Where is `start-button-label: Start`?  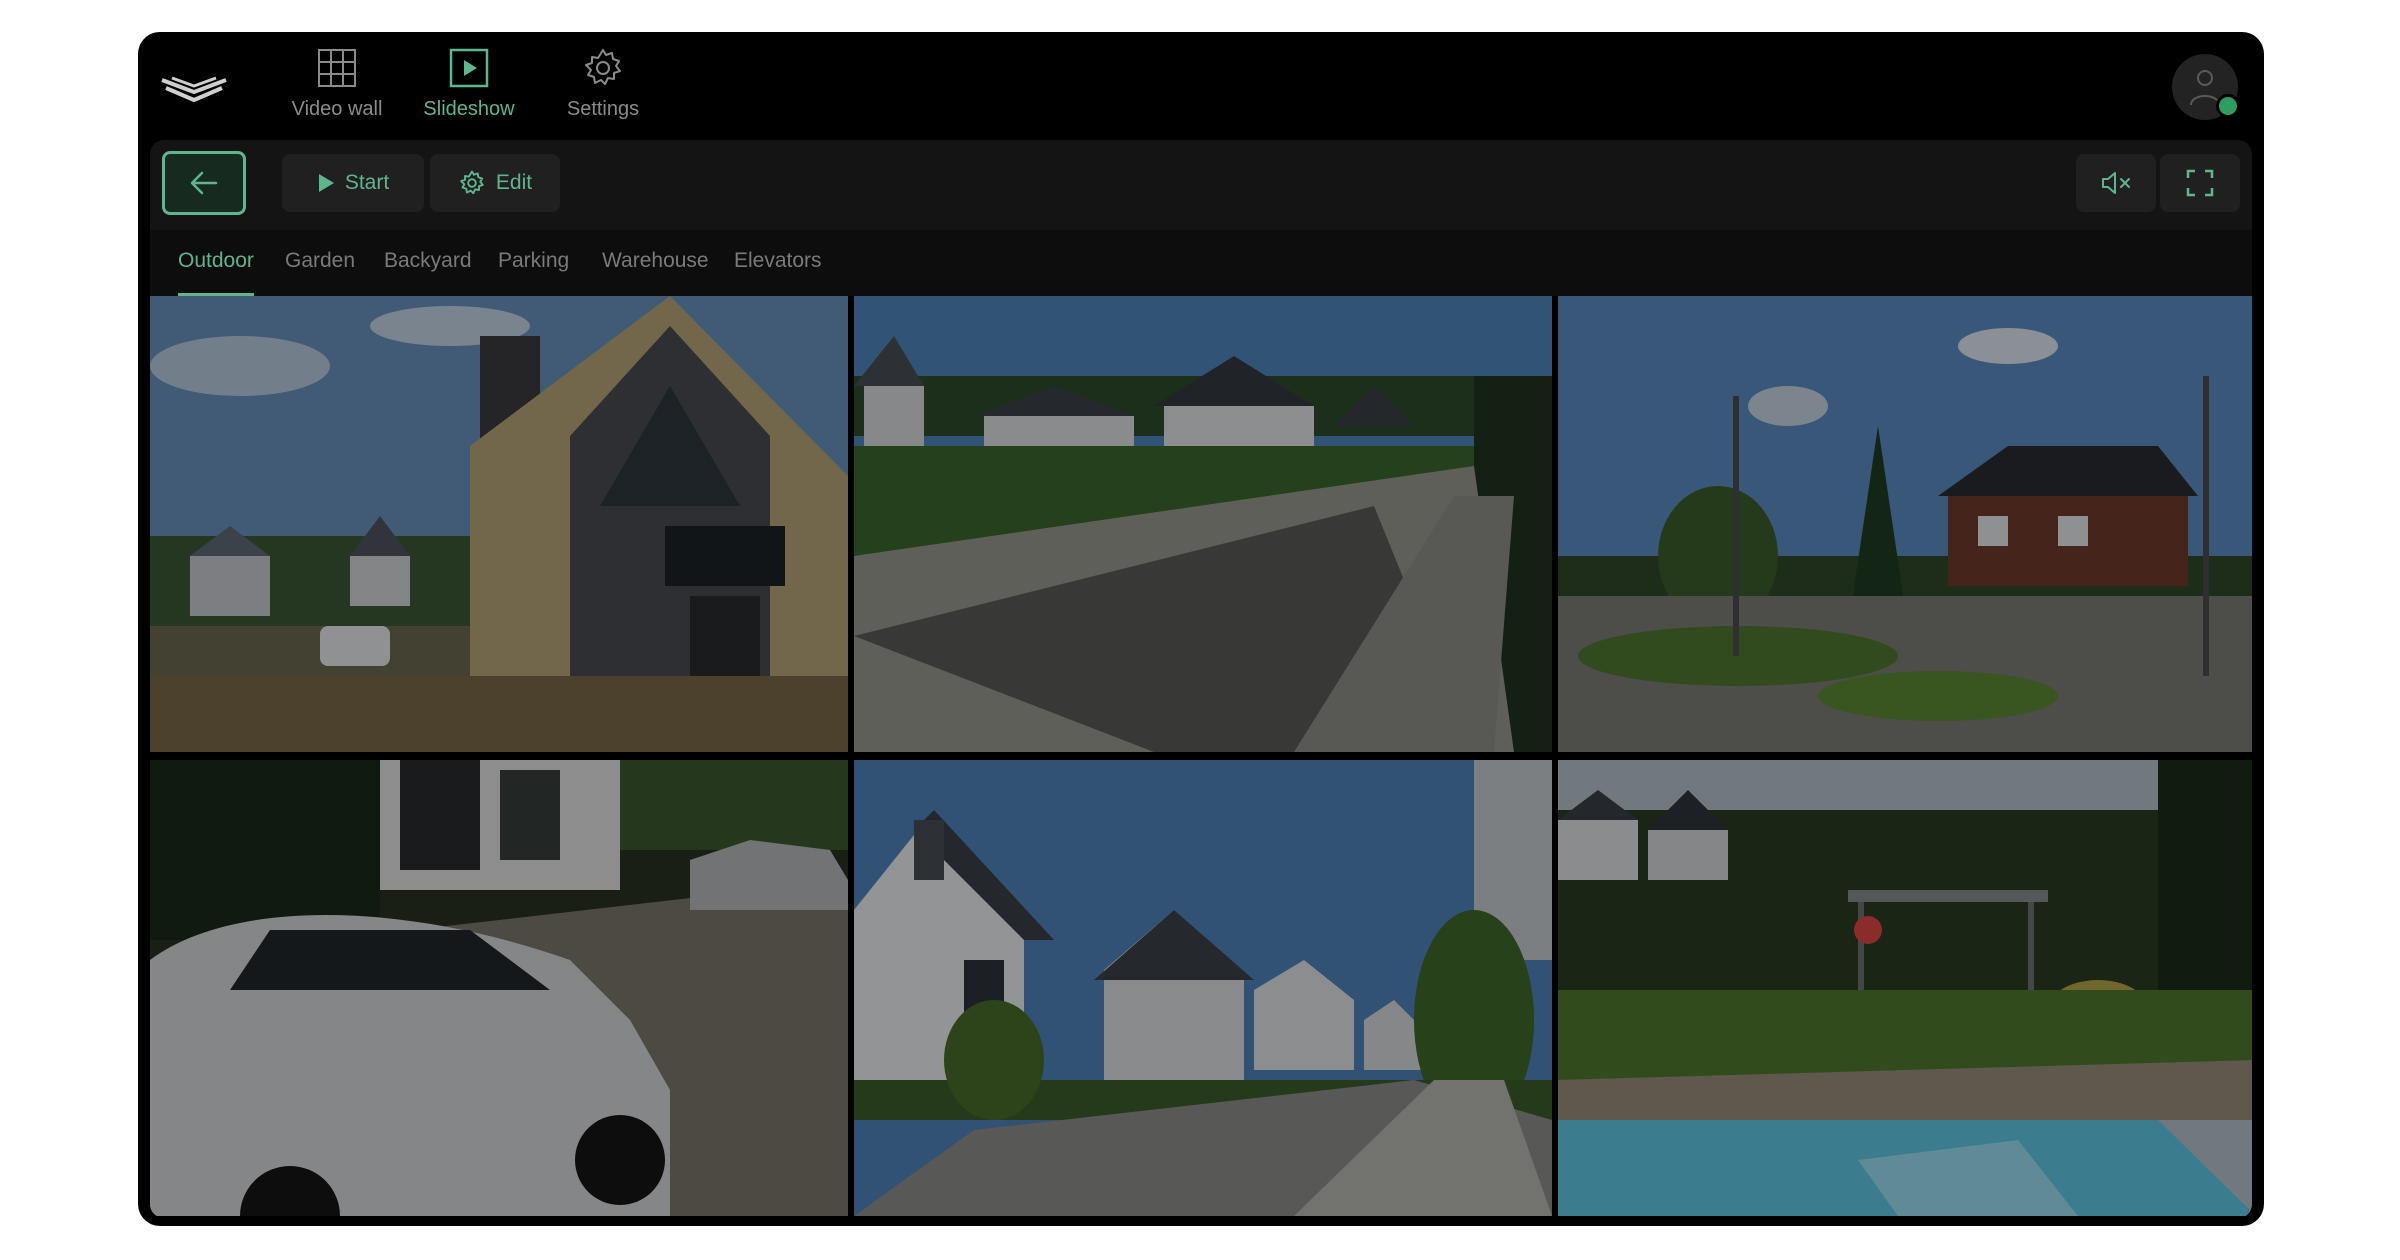 start-button-label: Start is located at coordinates (367, 182).